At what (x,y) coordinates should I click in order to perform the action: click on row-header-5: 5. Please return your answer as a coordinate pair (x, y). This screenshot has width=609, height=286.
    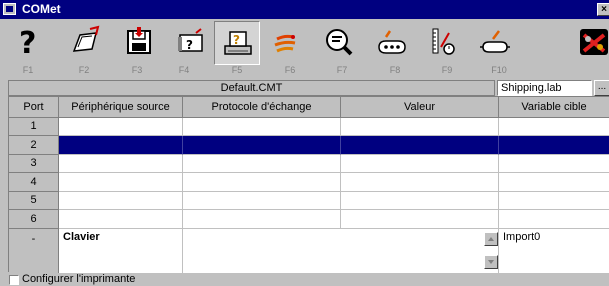
    Looking at the image, I should click on (34, 201).